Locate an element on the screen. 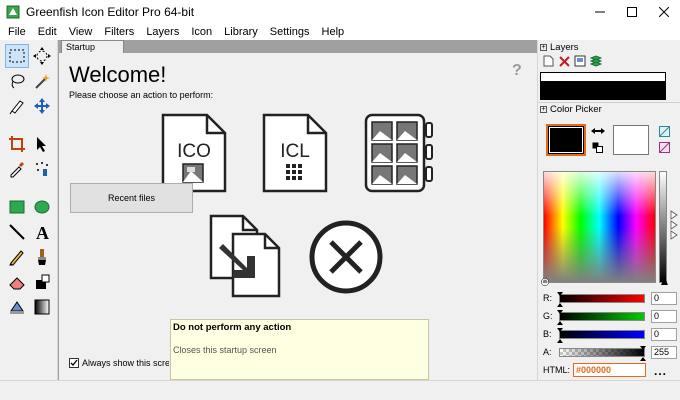 This screenshot has height=400, width=680. pen-tool is located at coordinates (17, 106).